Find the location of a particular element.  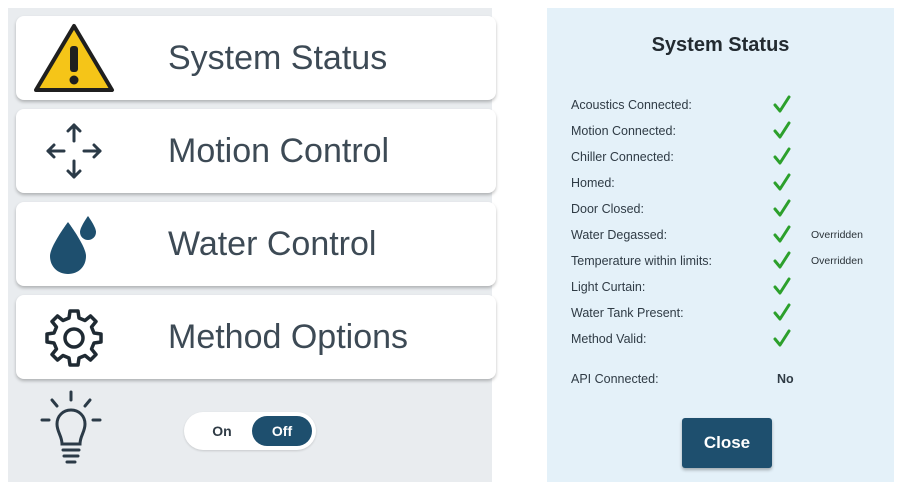

status-row: Chiller Connected: is located at coordinates (731, 158).